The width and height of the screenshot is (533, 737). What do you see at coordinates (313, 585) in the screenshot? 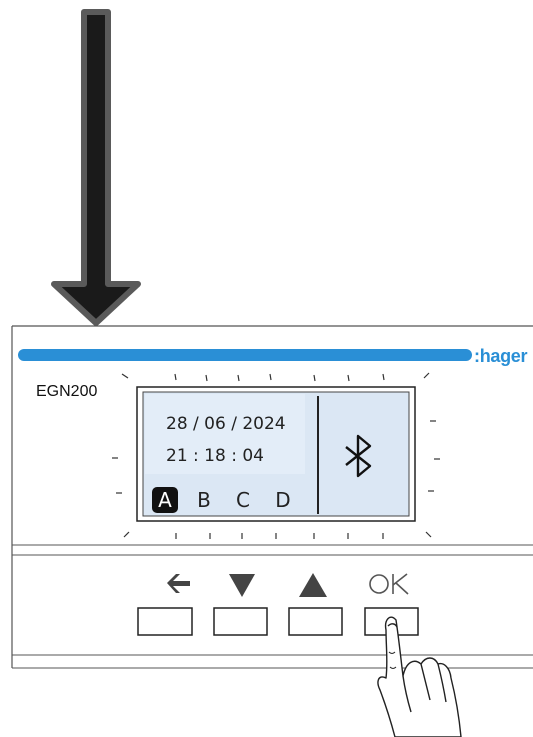
I see `triangle-up-icon` at bounding box center [313, 585].